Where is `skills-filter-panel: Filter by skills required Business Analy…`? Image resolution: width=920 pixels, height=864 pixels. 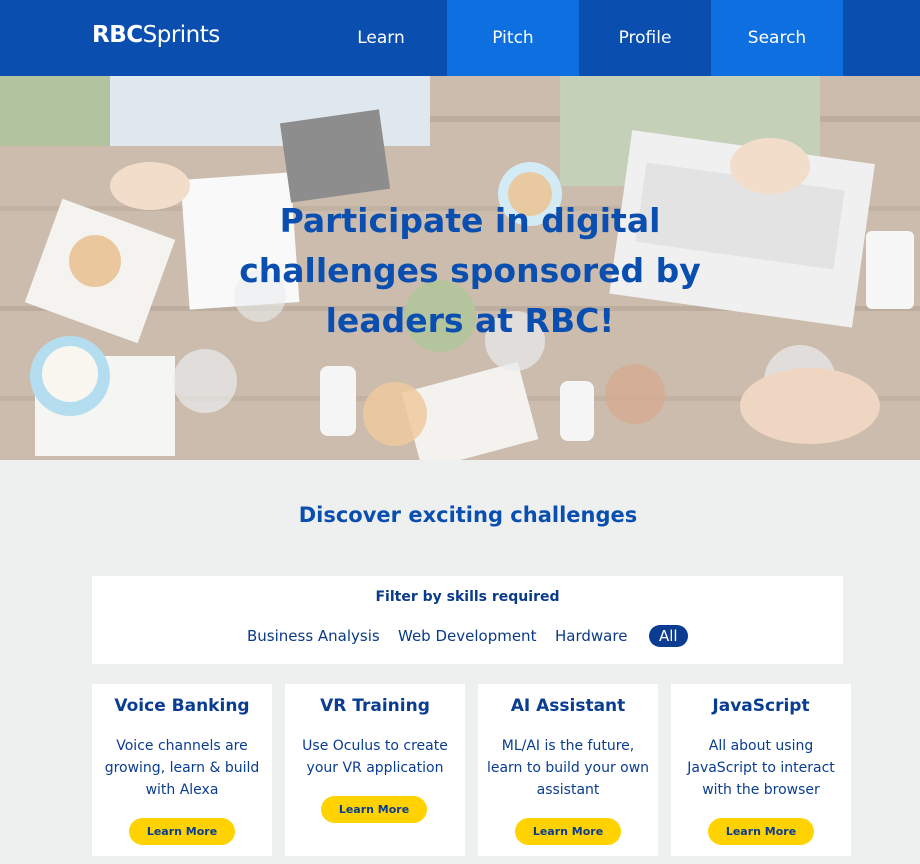 skills-filter-panel: Filter by skills required Business Analy… is located at coordinates (467, 620).